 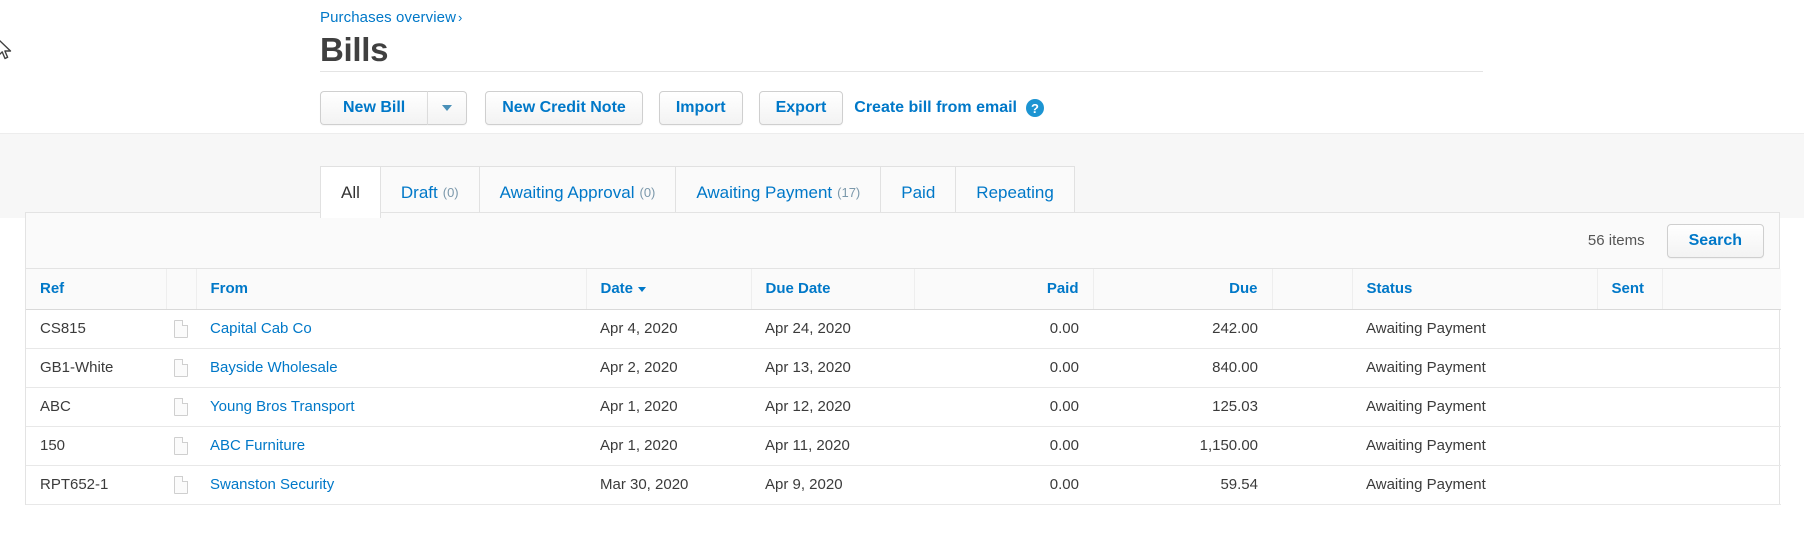 I want to click on new-bill-dropdown-button, so click(x=447, y=108).